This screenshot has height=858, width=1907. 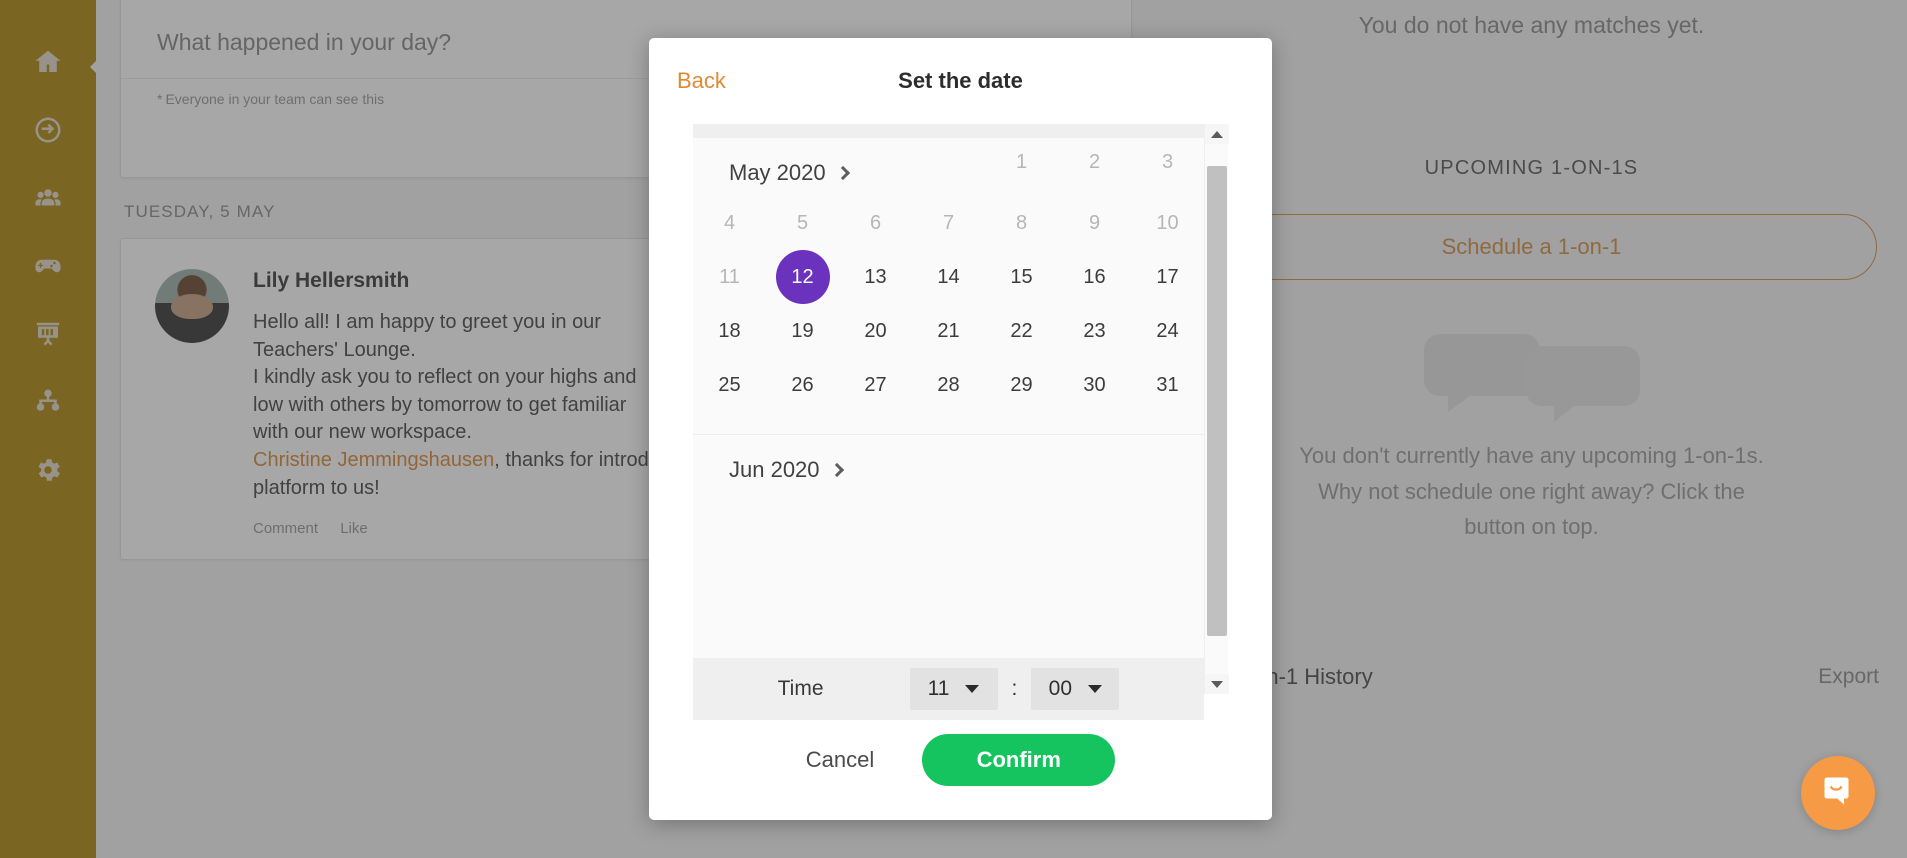 I want to click on day-cell: 4, so click(x=729, y=222).